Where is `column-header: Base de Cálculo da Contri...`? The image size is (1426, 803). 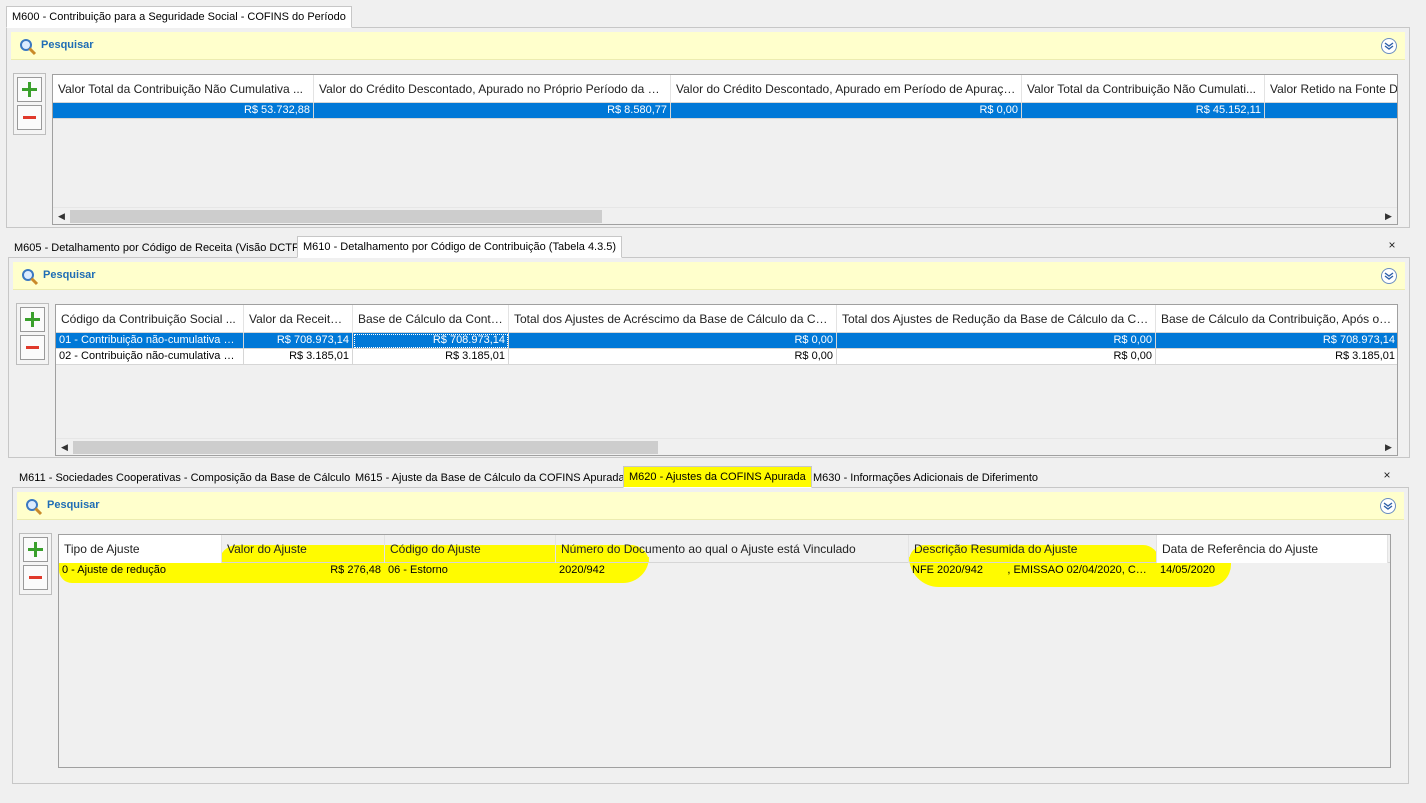
column-header: Base de Cálculo da Contri... is located at coordinates (431, 319).